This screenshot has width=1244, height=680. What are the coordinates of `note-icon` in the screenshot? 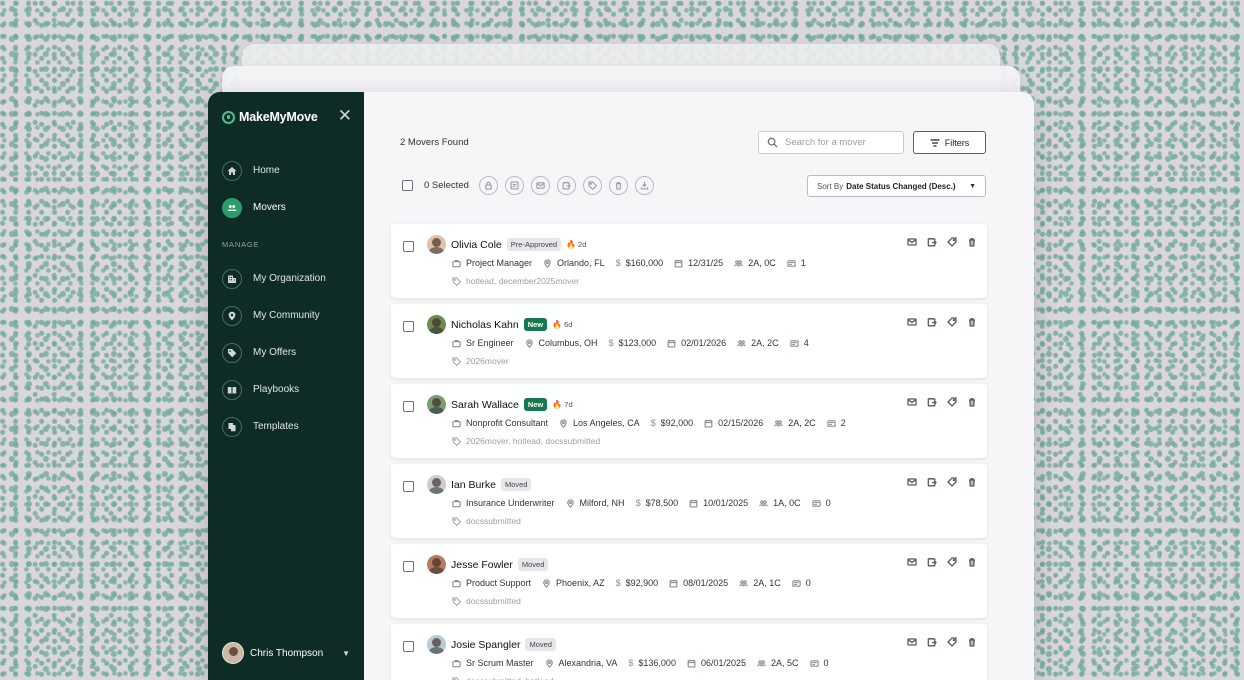 It's located at (514, 185).